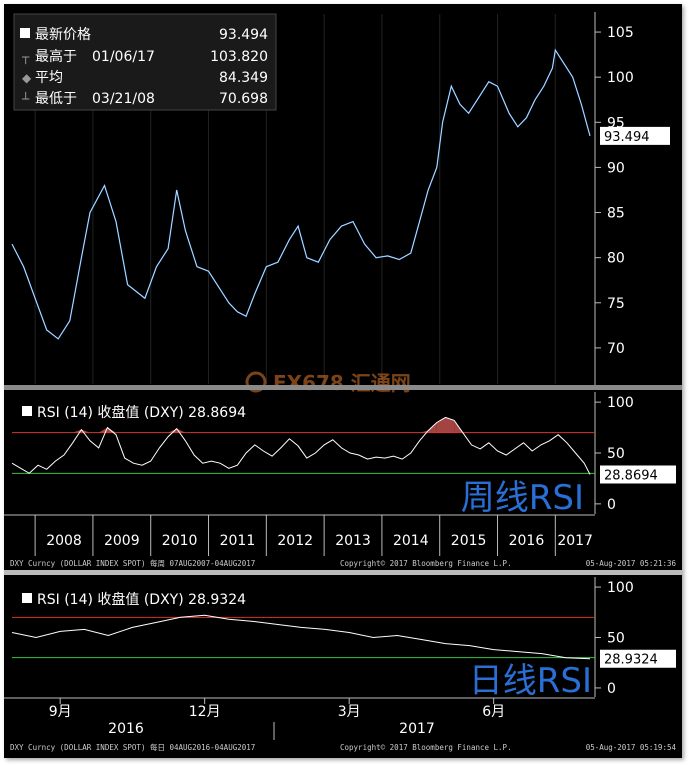 This screenshot has height=765, width=689. I want to click on daily-rsi-y-tick-label: 50, so click(616, 639).